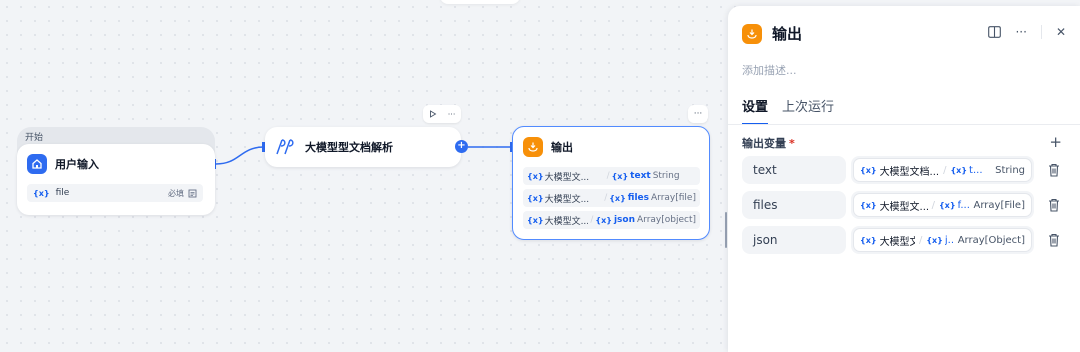  I want to click on output-row-var: text, so click(640, 176).